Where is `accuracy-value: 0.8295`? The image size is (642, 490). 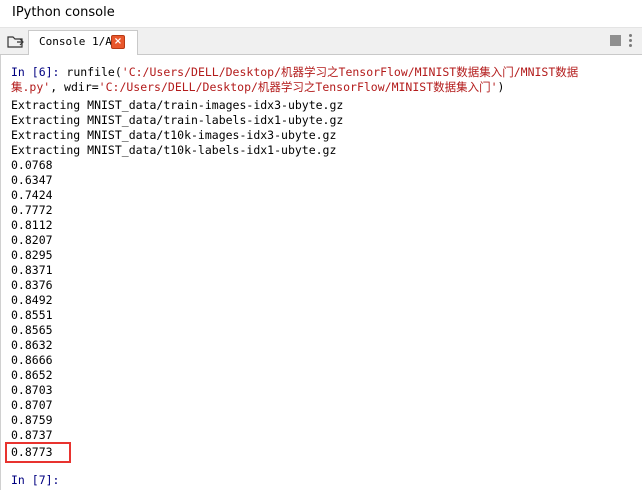 accuracy-value: 0.8295 is located at coordinates (32, 255).